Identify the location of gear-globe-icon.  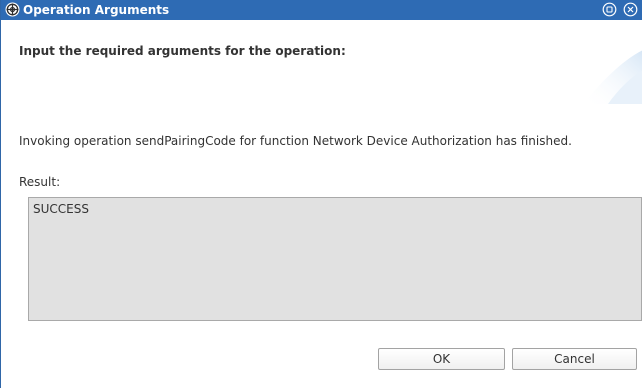
(12, 9).